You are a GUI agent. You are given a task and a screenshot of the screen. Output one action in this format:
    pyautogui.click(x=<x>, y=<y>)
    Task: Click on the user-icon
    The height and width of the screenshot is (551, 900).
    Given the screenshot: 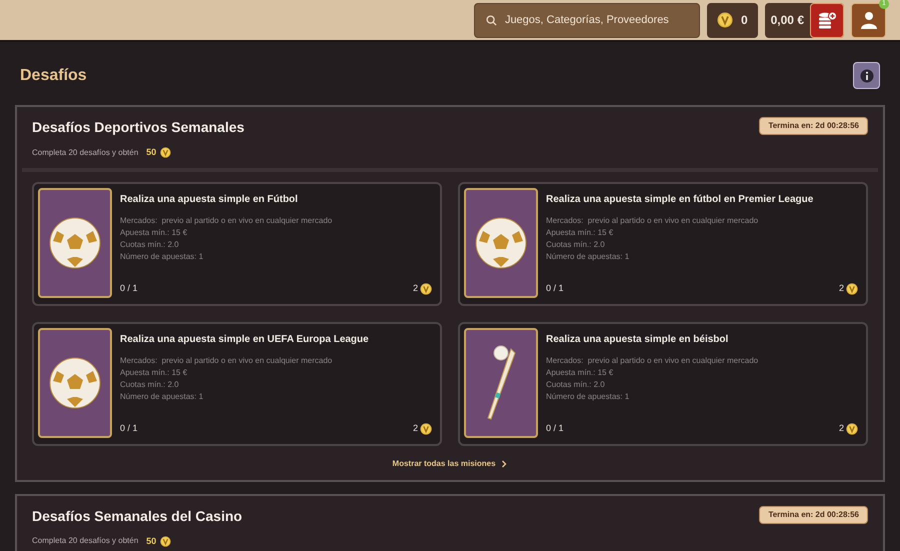 What is the action you would take?
    pyautogui.click(x=869, y=20)
    